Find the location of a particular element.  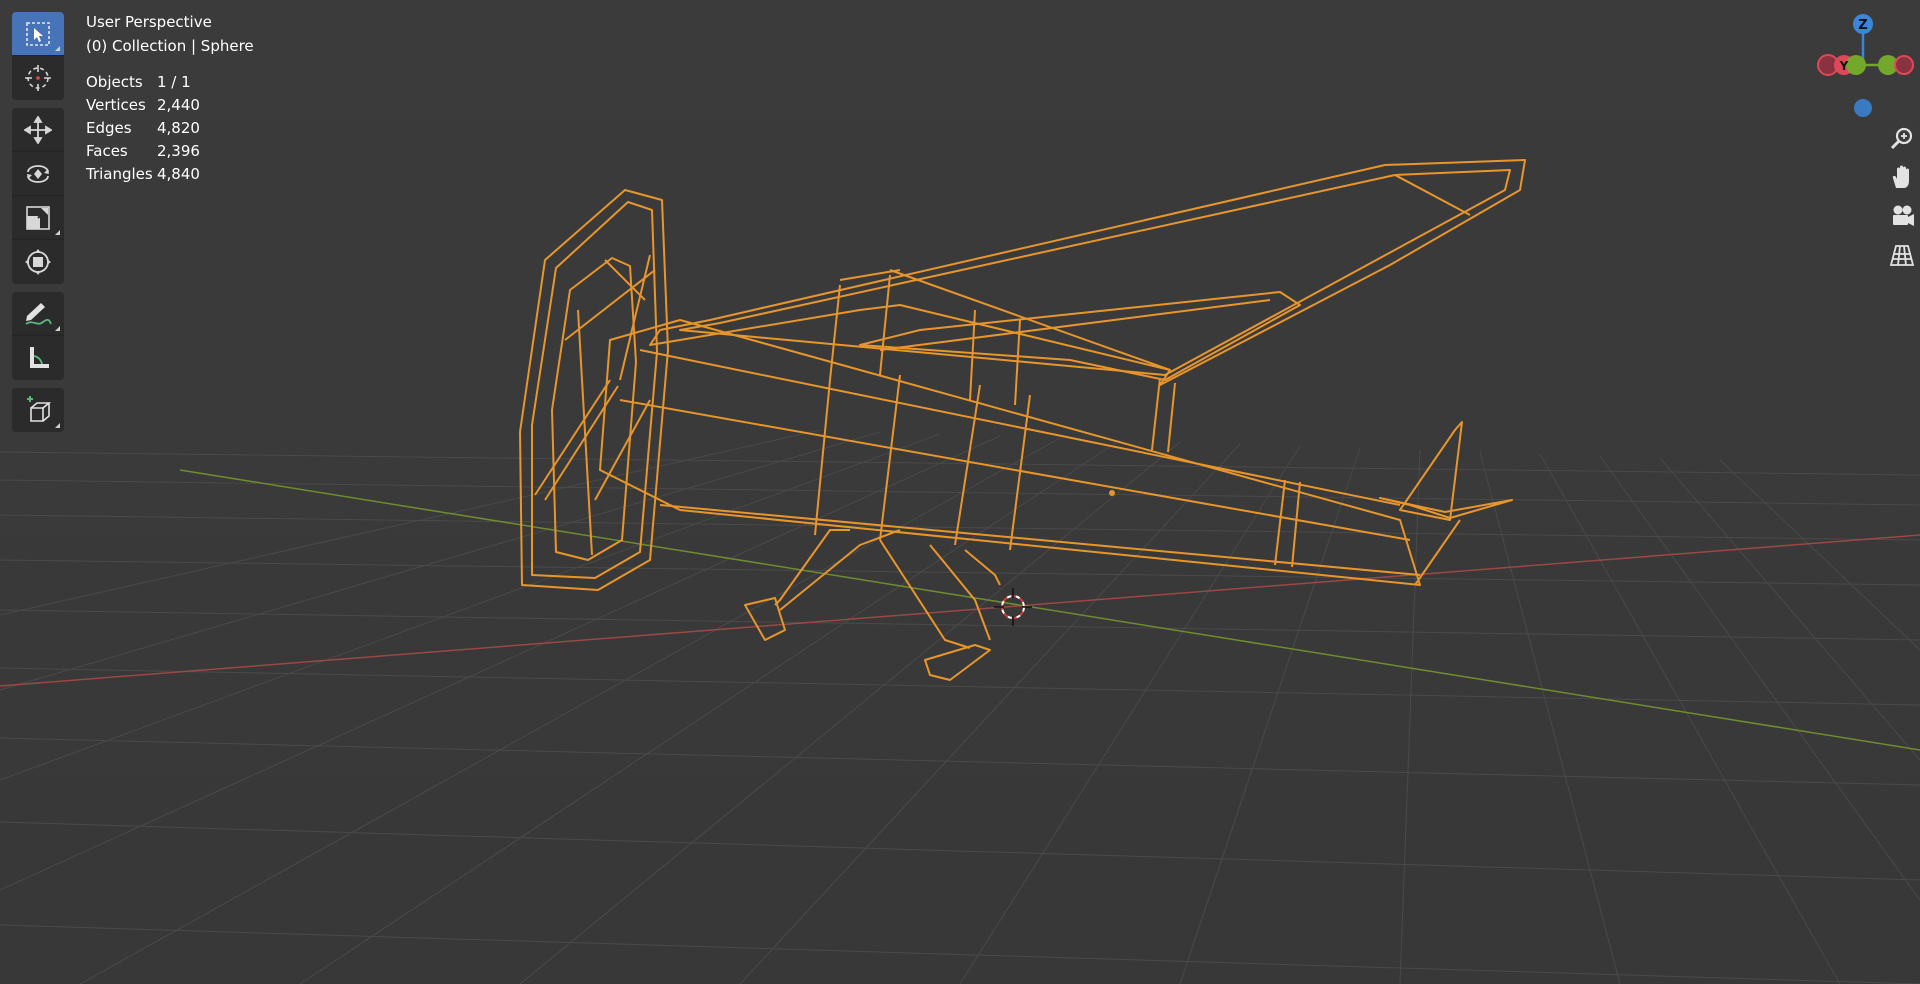

move-tool is located at coordinates (38, 130).